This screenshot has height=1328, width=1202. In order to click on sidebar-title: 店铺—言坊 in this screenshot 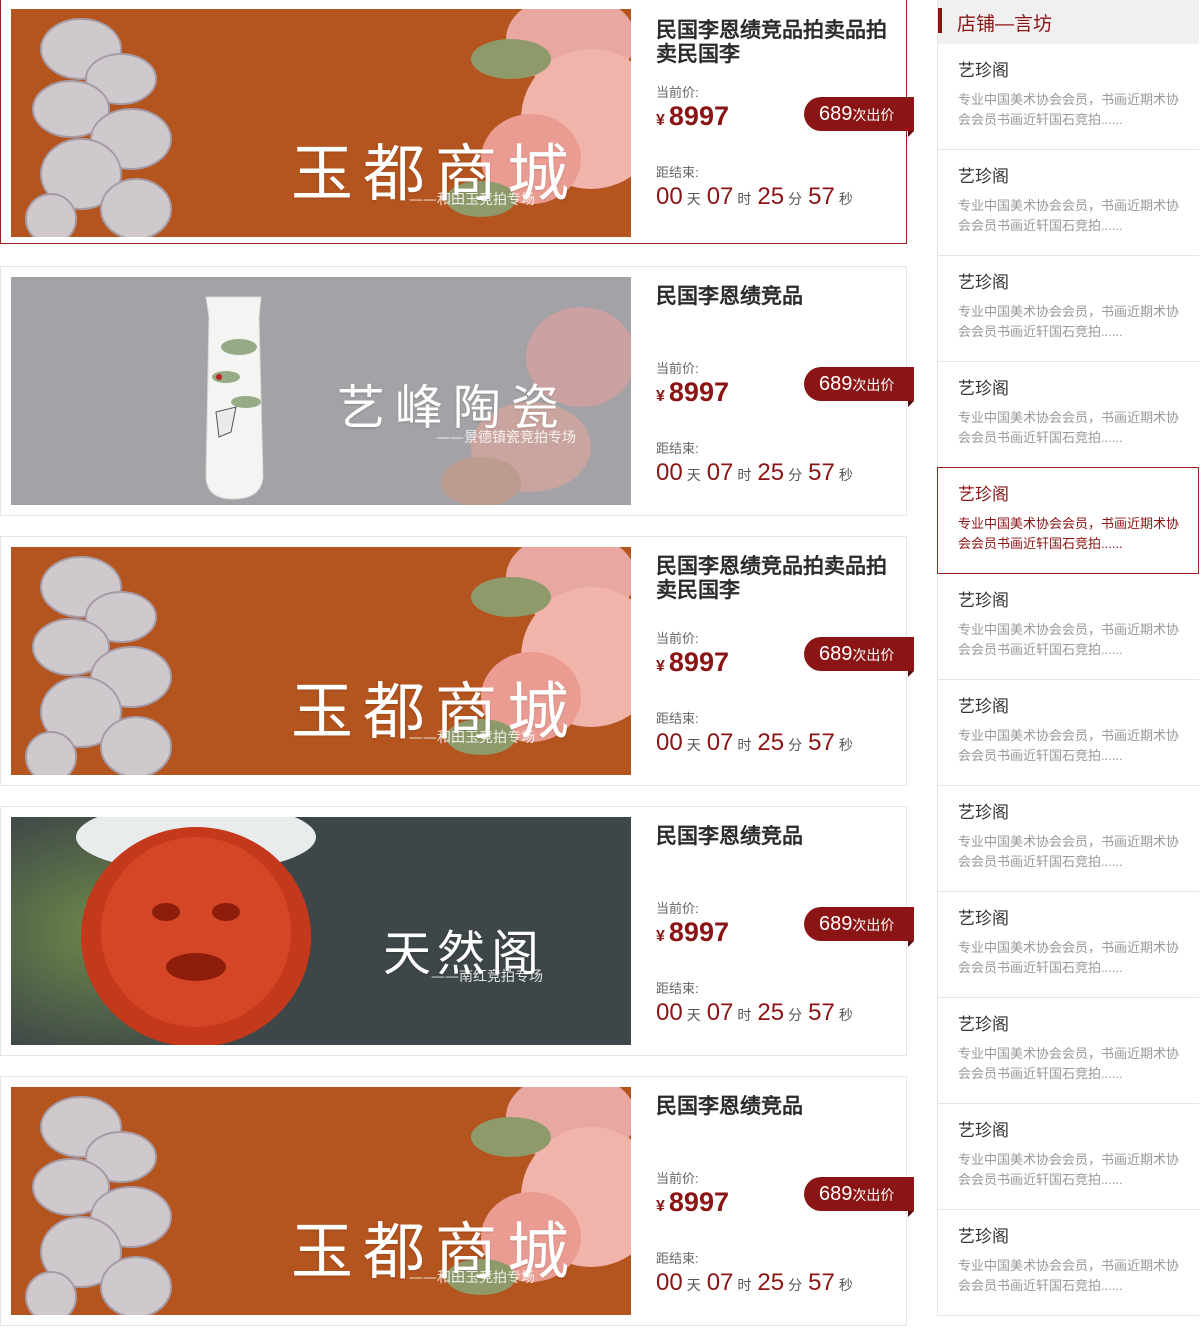, I will do `click(1005, 24)`.